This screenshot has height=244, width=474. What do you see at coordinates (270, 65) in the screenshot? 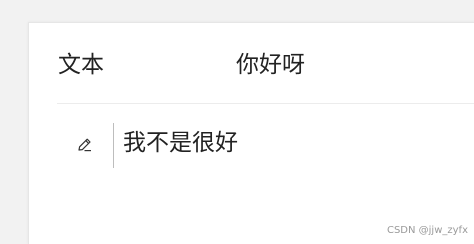
I see `field-value: 你好呀` at bounding box center [270, 65].